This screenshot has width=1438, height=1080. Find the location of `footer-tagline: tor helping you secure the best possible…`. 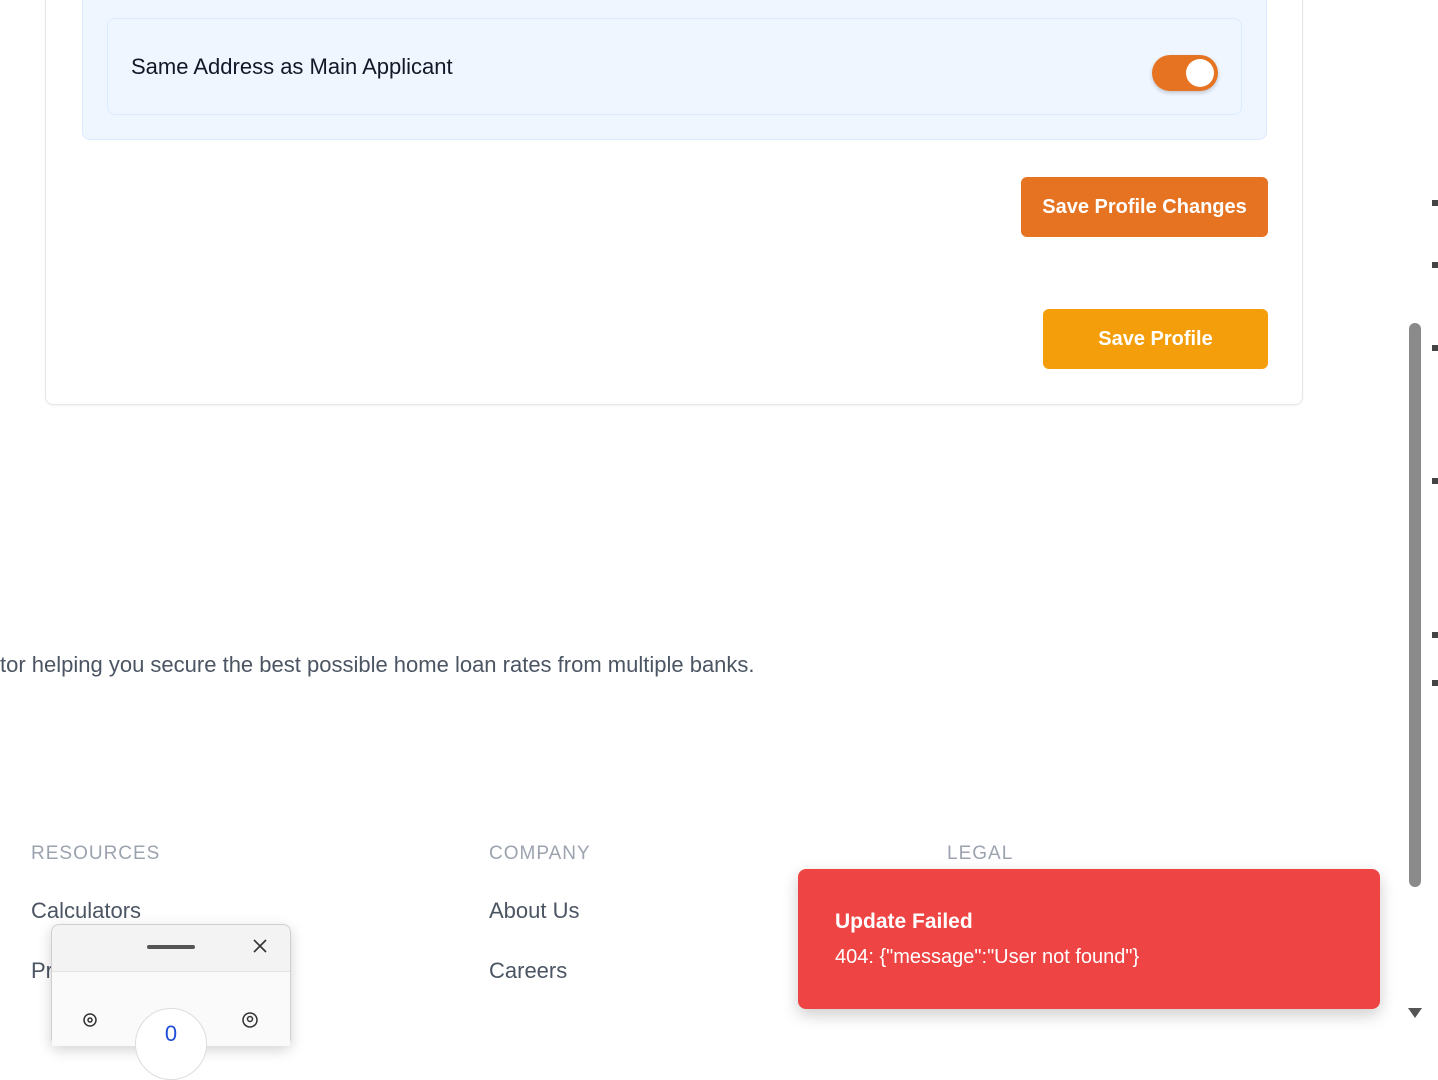

footer-tagline: tor helping you secure the best possible… is located at coordinates (377, 664).